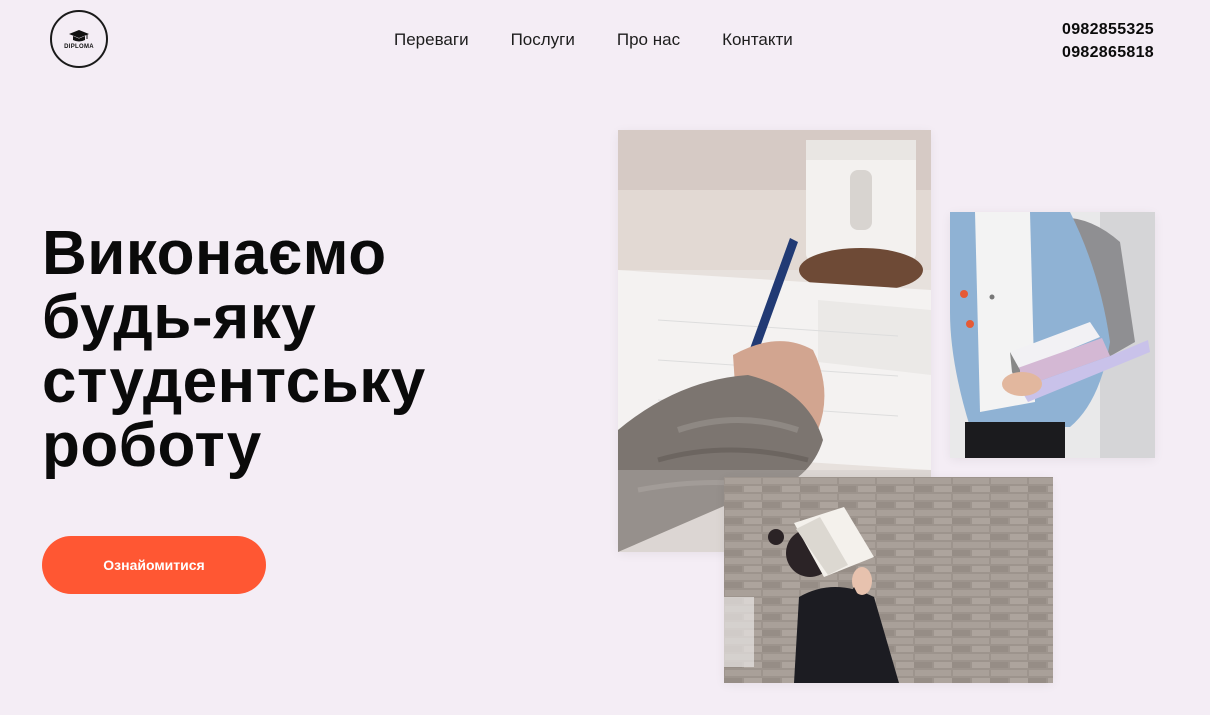 The image size is (1210, 715). I want to click on phone-number-1: 0982855325, so click(1108, 29).